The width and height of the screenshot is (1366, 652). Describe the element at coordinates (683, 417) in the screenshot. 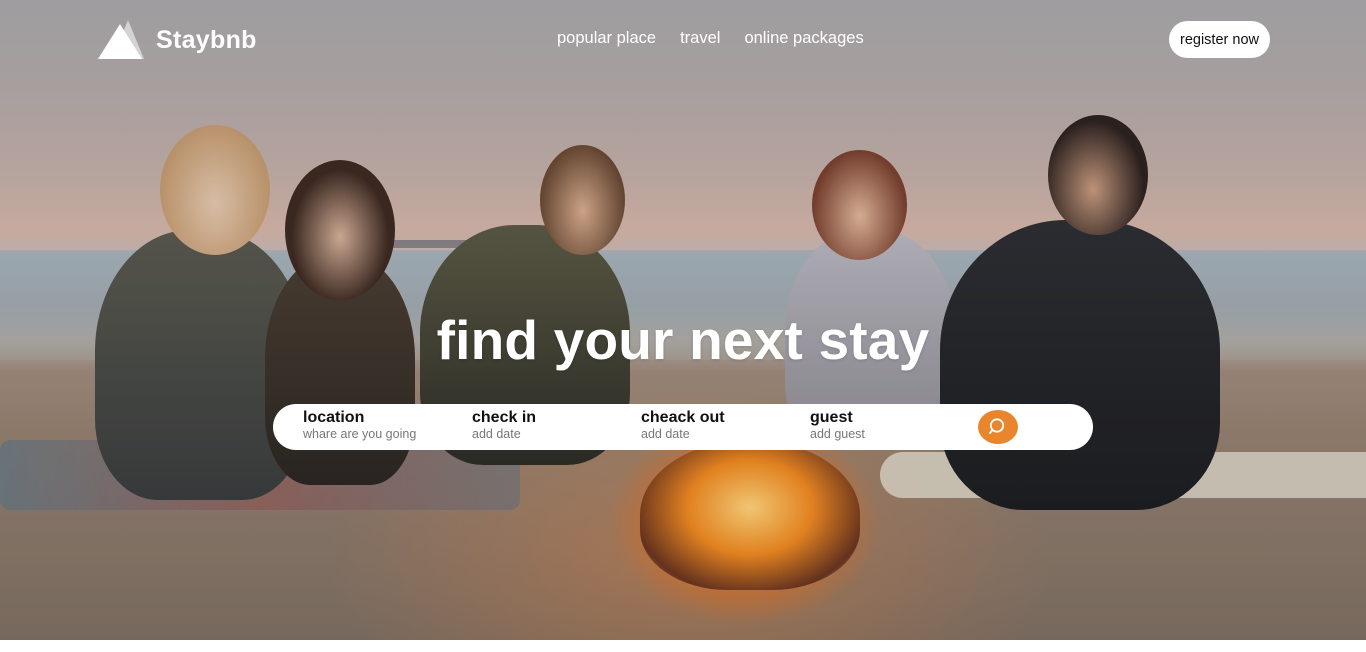

I see `check-out-label: cheack out` at that location.